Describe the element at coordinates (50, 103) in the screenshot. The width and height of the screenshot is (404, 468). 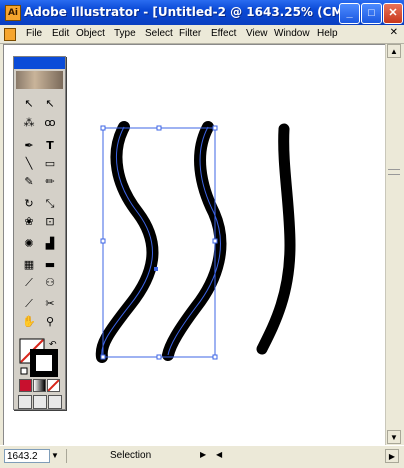
I see `direct-selection-icon: ↖` at that location.